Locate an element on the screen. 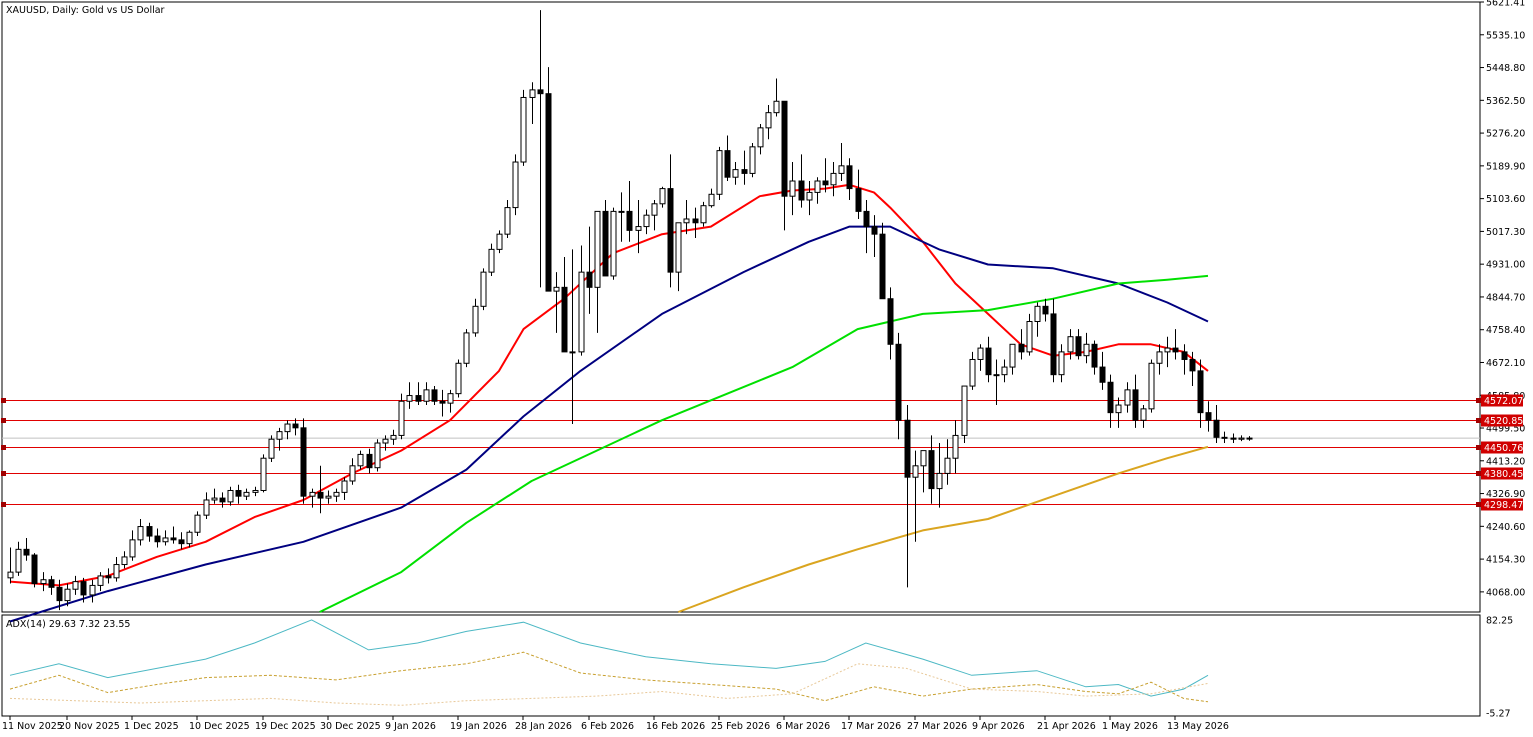 The height and width of the screenshot is (737, 1533). time-tick-label: 17 Mar 2026 is located at coordinates (871, 726).